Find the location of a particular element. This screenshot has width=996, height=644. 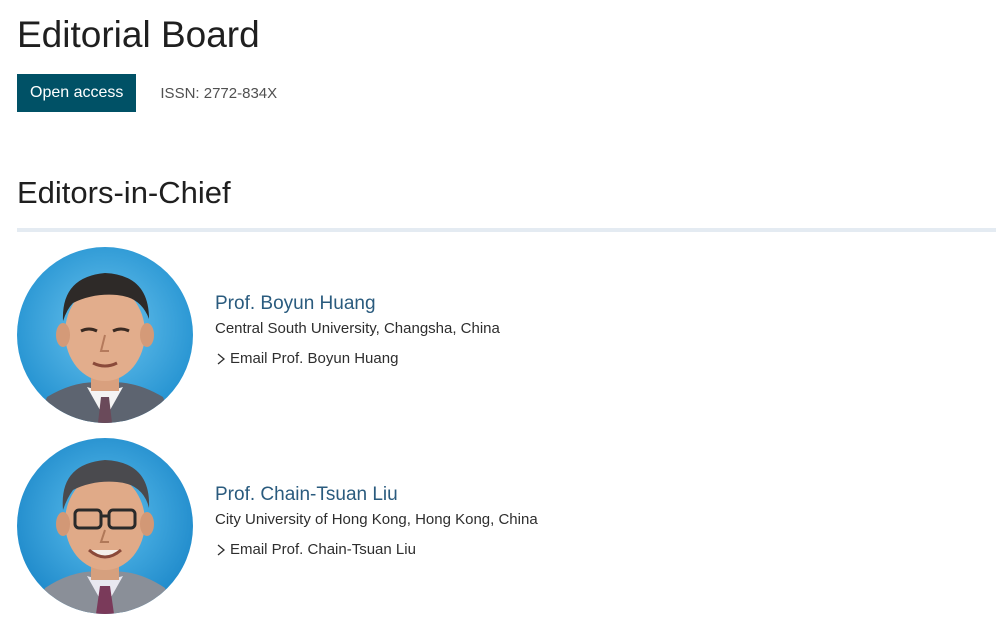

email-editor-link: Email Prof. Boyun Huang is located at coordinates (357, 359).